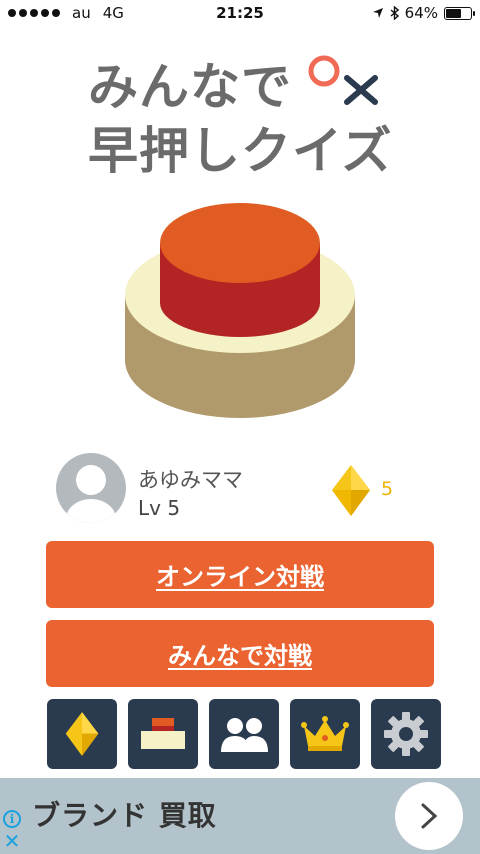 The image size is (480, 854). I want to click on battery-percent: 64%, so click(421, 13).